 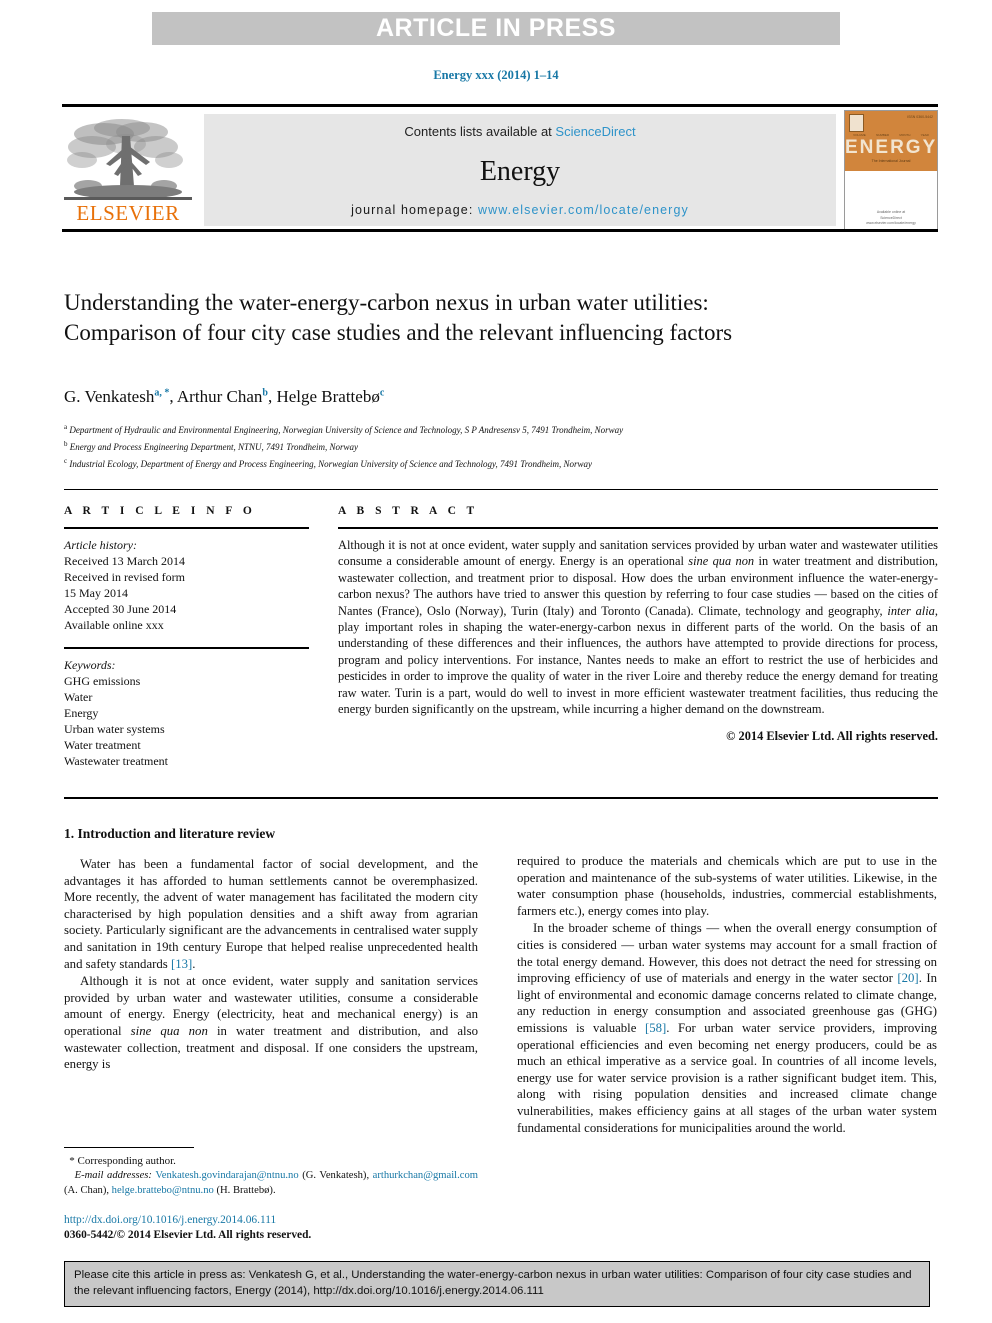 I want to click on abstract-section-bottom-rule, so click(x=501, y=798).